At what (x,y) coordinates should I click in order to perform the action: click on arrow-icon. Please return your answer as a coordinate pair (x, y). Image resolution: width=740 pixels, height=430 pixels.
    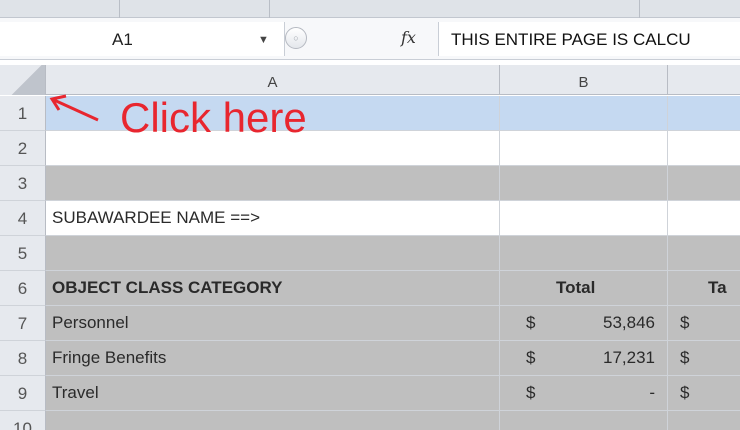
    Looking at the image, I should click on (74, 108).